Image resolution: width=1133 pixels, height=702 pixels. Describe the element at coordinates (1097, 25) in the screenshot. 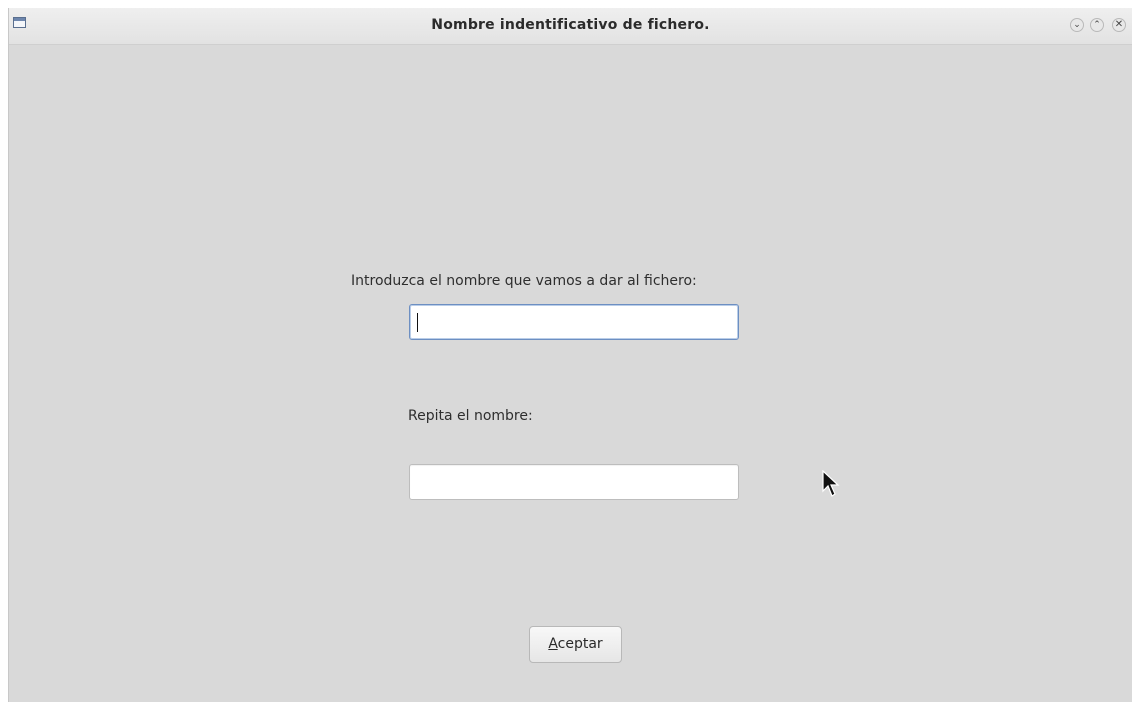

I see `maximize-icon: ⌃` at that location.